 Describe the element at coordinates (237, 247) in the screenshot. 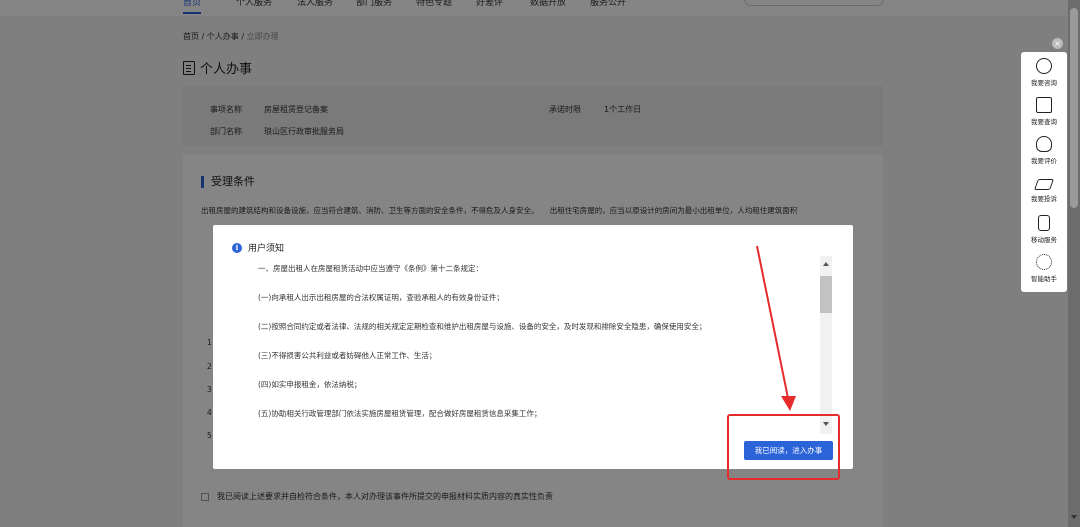

I see `info-icon: i` at that location.